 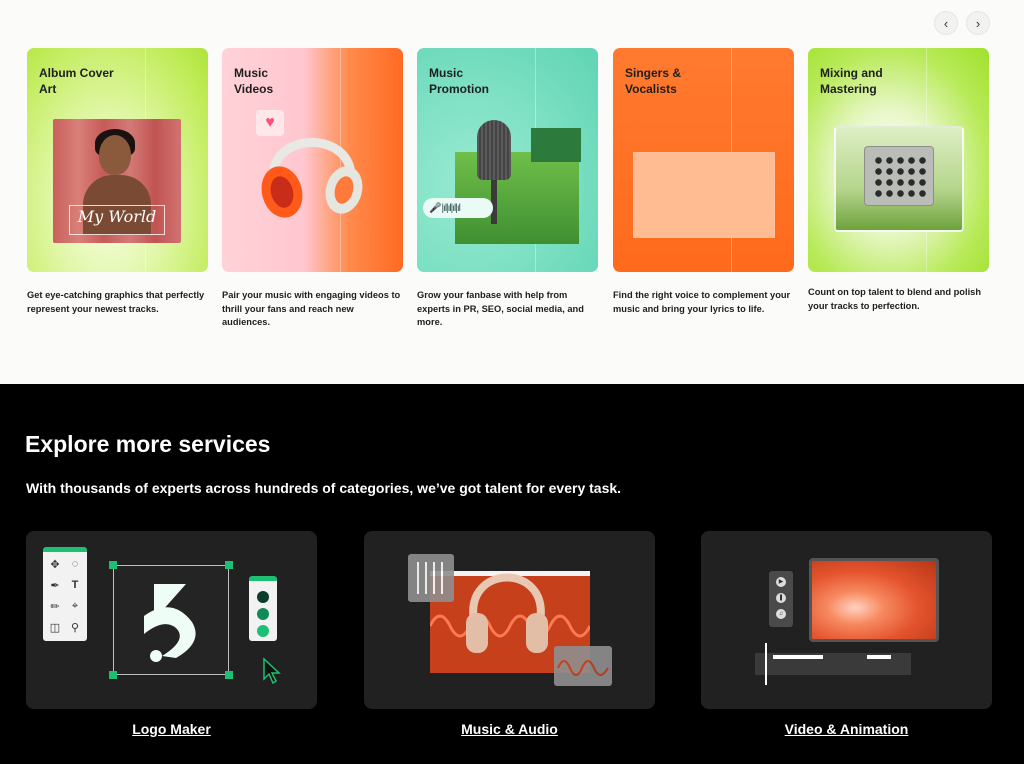 I want to click on card-title: Music Promotion, so click(x=484, y=81).